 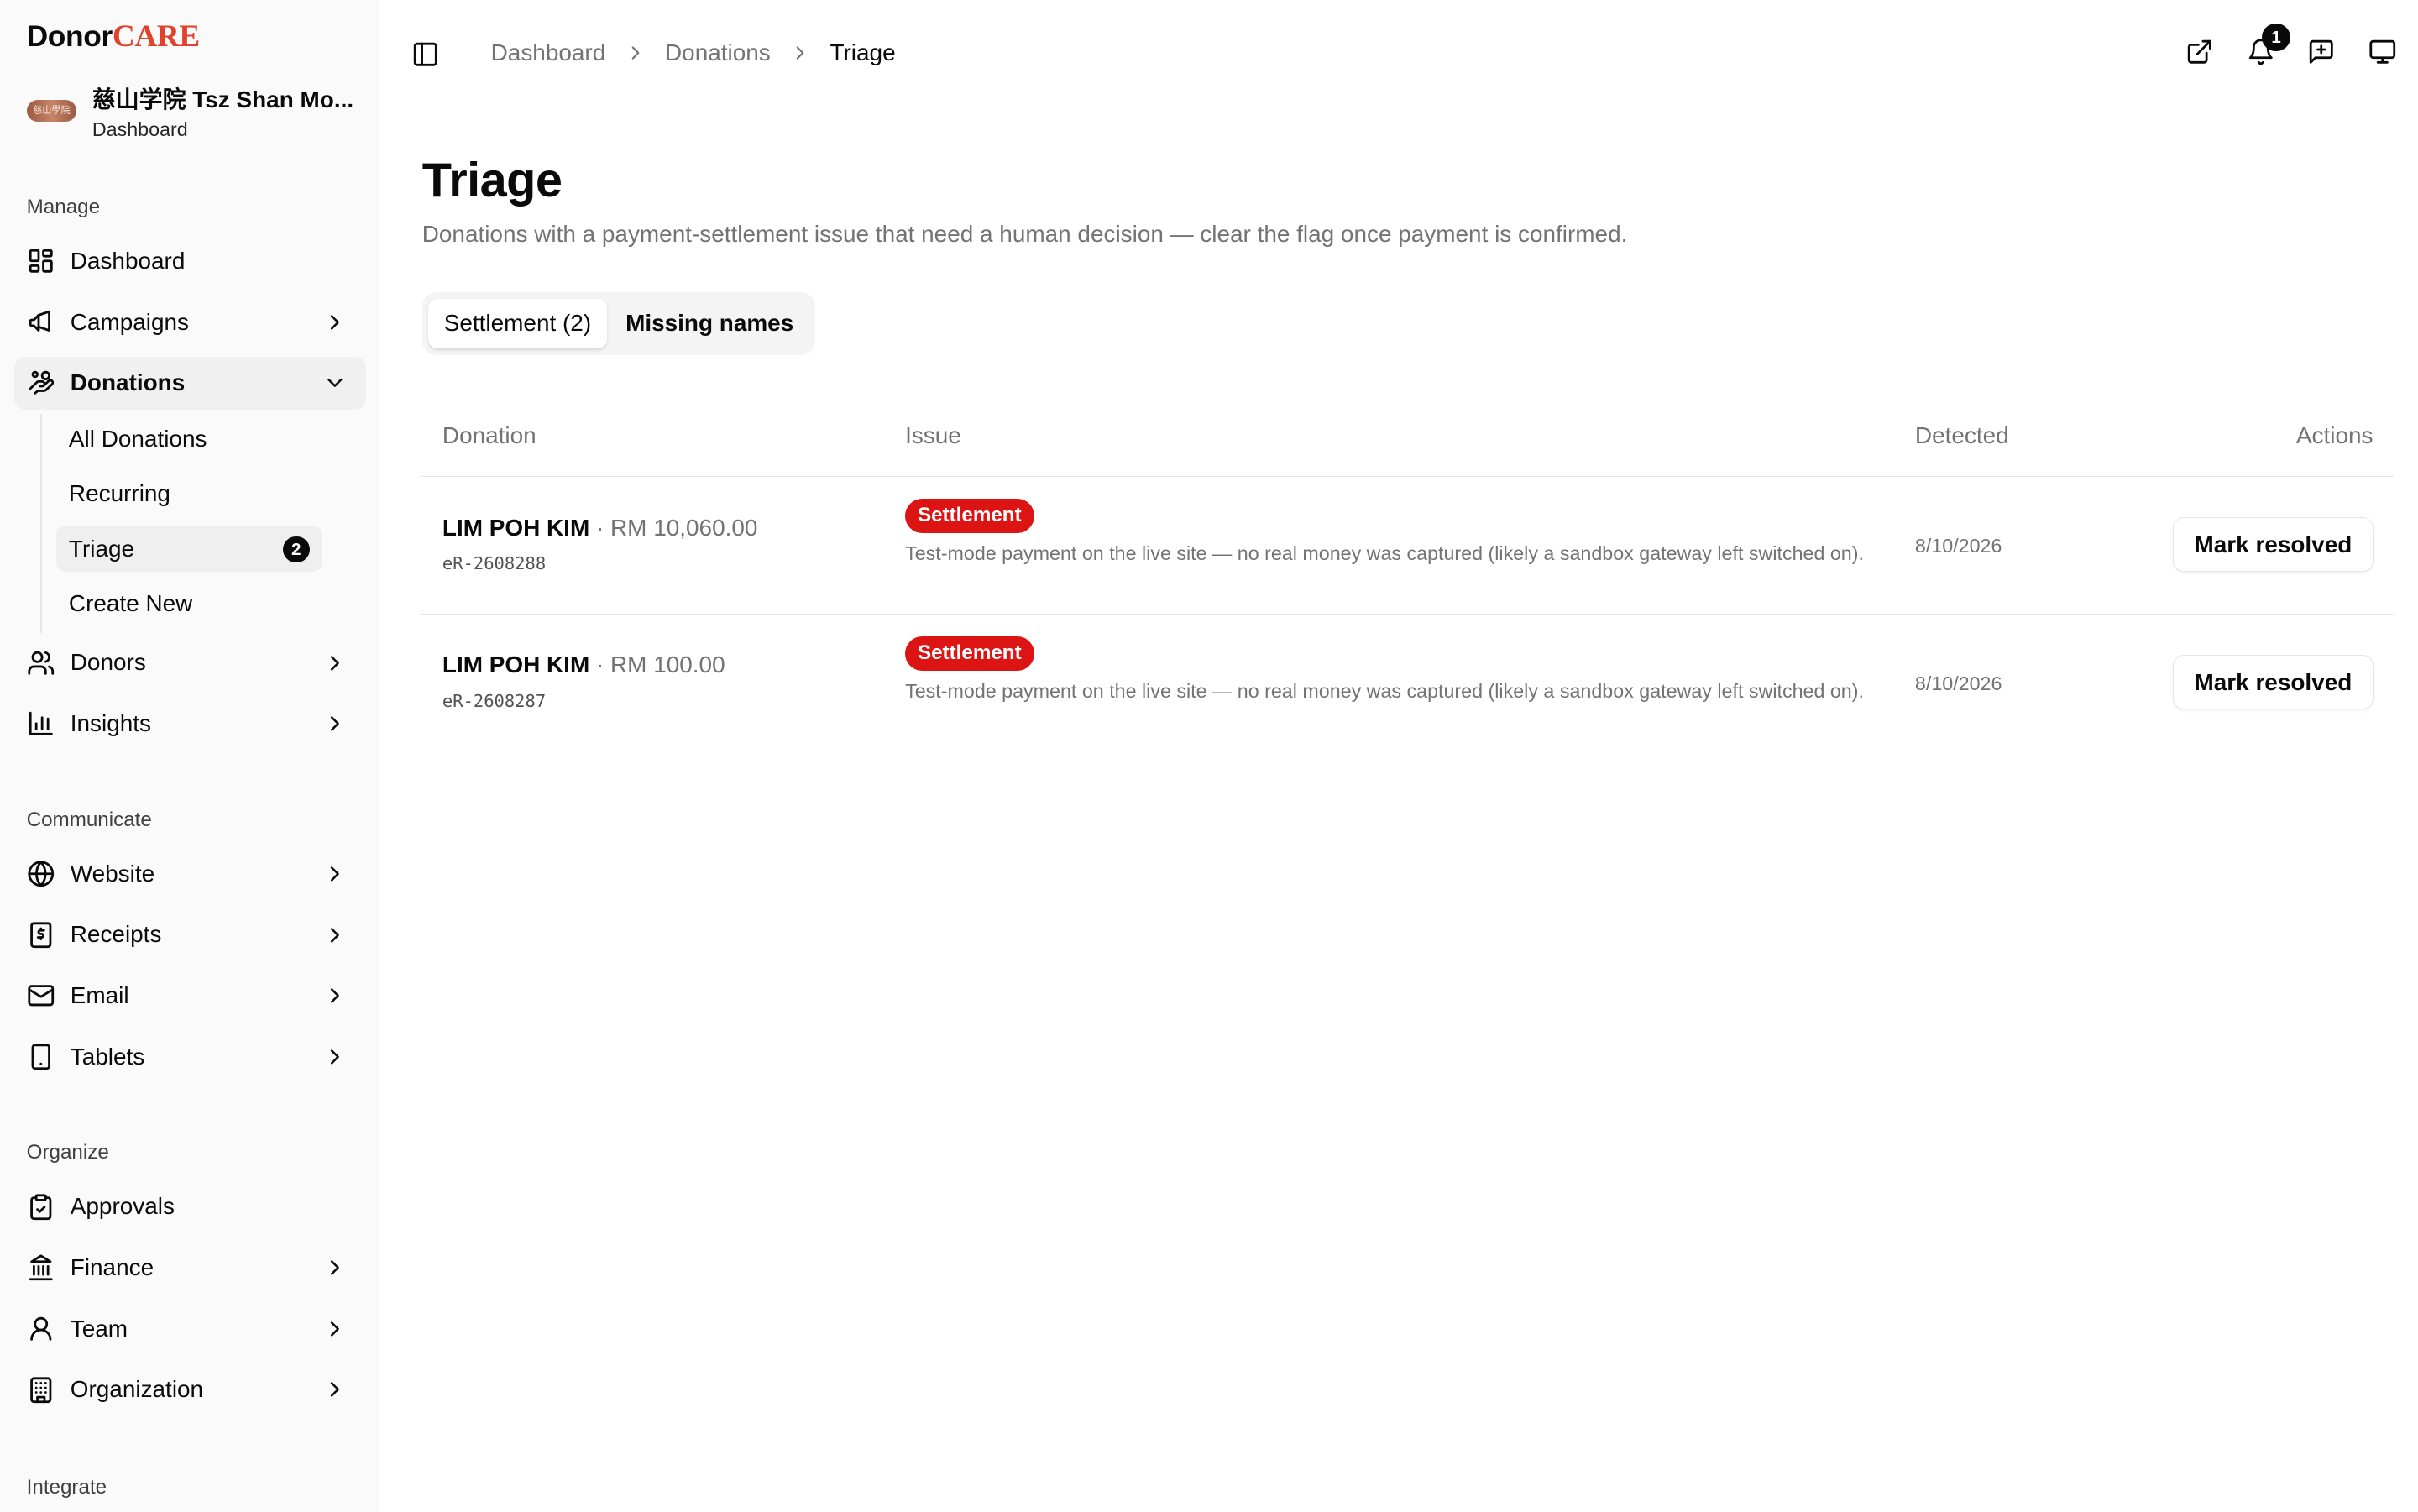 I want to click on sidebar-subitem-create-new: Create New, so click(x=189, y=603).